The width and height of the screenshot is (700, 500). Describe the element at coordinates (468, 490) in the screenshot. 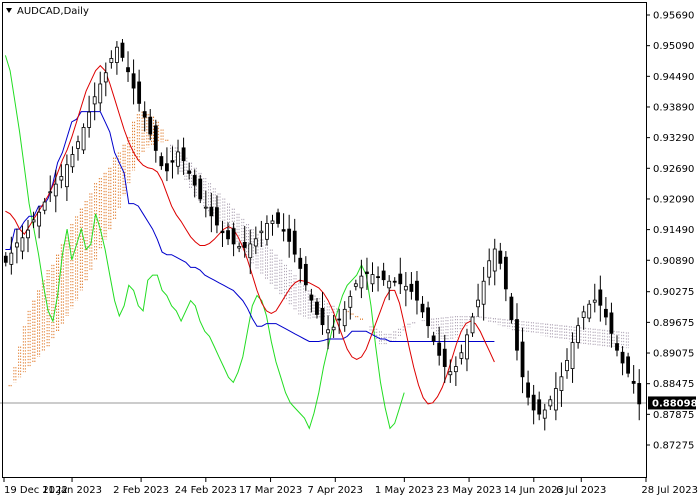

I see `x-tick-label: 23 May 2023` at that location.